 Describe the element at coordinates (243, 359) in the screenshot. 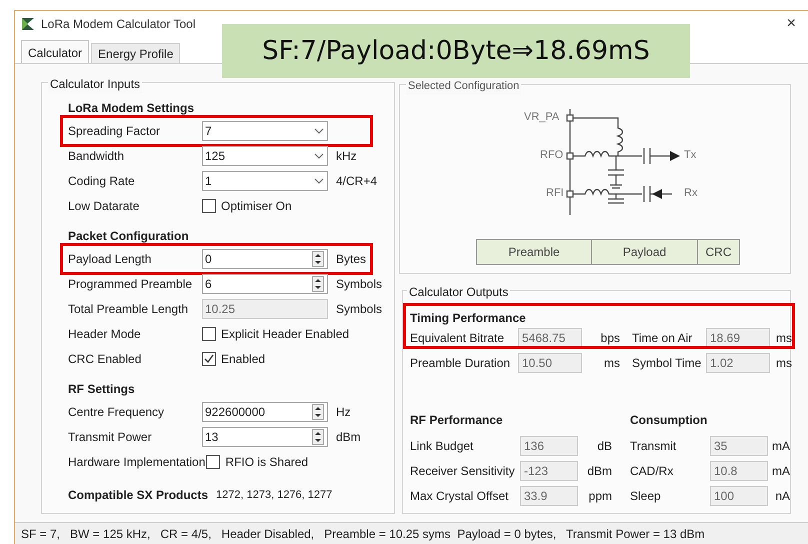

I see `checkbox-label: Enabled` at that location.